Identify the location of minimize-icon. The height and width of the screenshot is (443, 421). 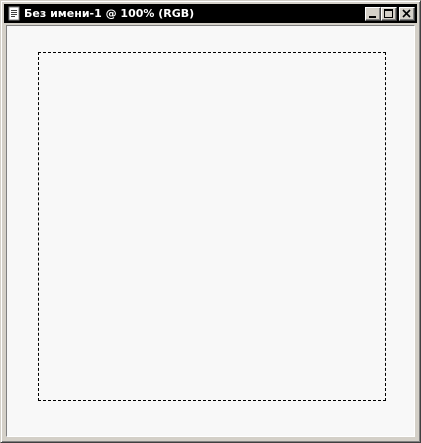
(372, 16).